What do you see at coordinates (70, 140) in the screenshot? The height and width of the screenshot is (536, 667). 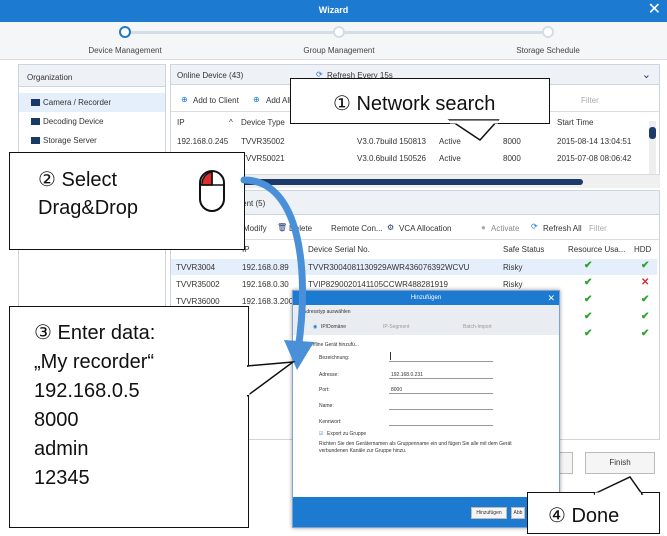 I see `org-item-label: Storage Server` at bounding box center [70, 140].